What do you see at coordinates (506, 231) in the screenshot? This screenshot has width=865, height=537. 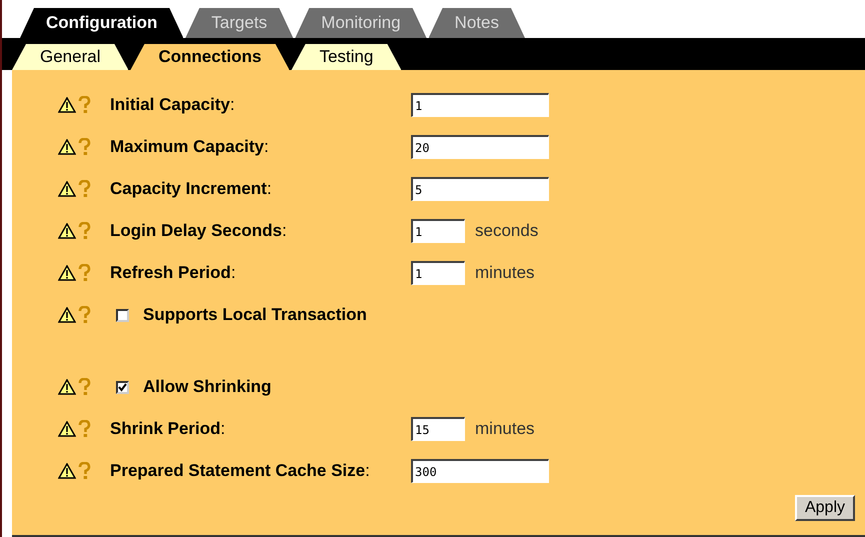 I see `unit-label: seconds` at bounding box center [506, 231].